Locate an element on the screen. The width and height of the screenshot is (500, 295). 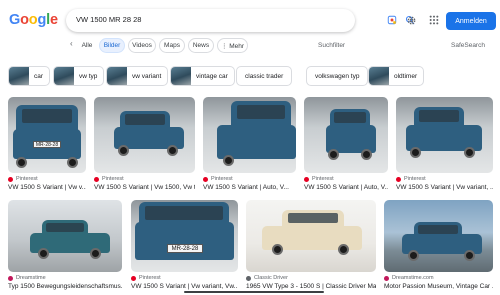
safesearch-button: SafeSearch is located at coordinates (468, 45).